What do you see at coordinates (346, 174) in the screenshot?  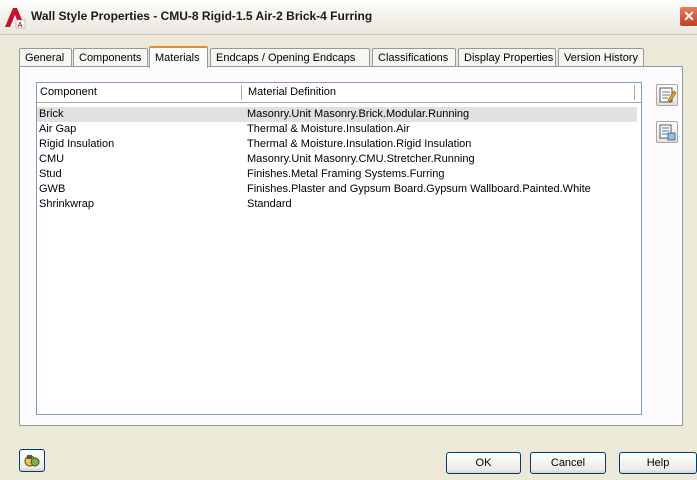 I see `material-cell: Finishes.Metal Framing Systems.Furring` at bounding box center [346, 174].